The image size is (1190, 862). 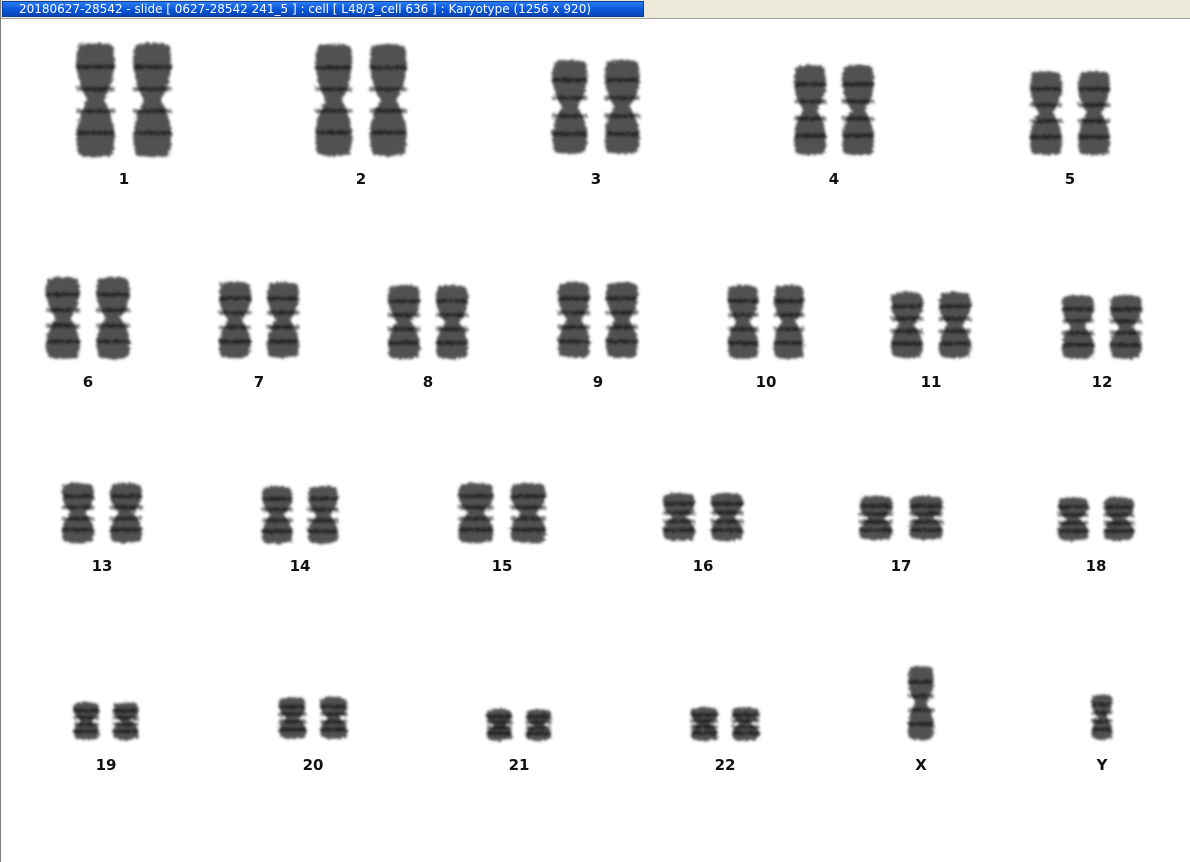 What do you see at coordinates (834, 179) in the screenshot?
I see `chromosome-label-4: 4` at bounding box center [834, 179].